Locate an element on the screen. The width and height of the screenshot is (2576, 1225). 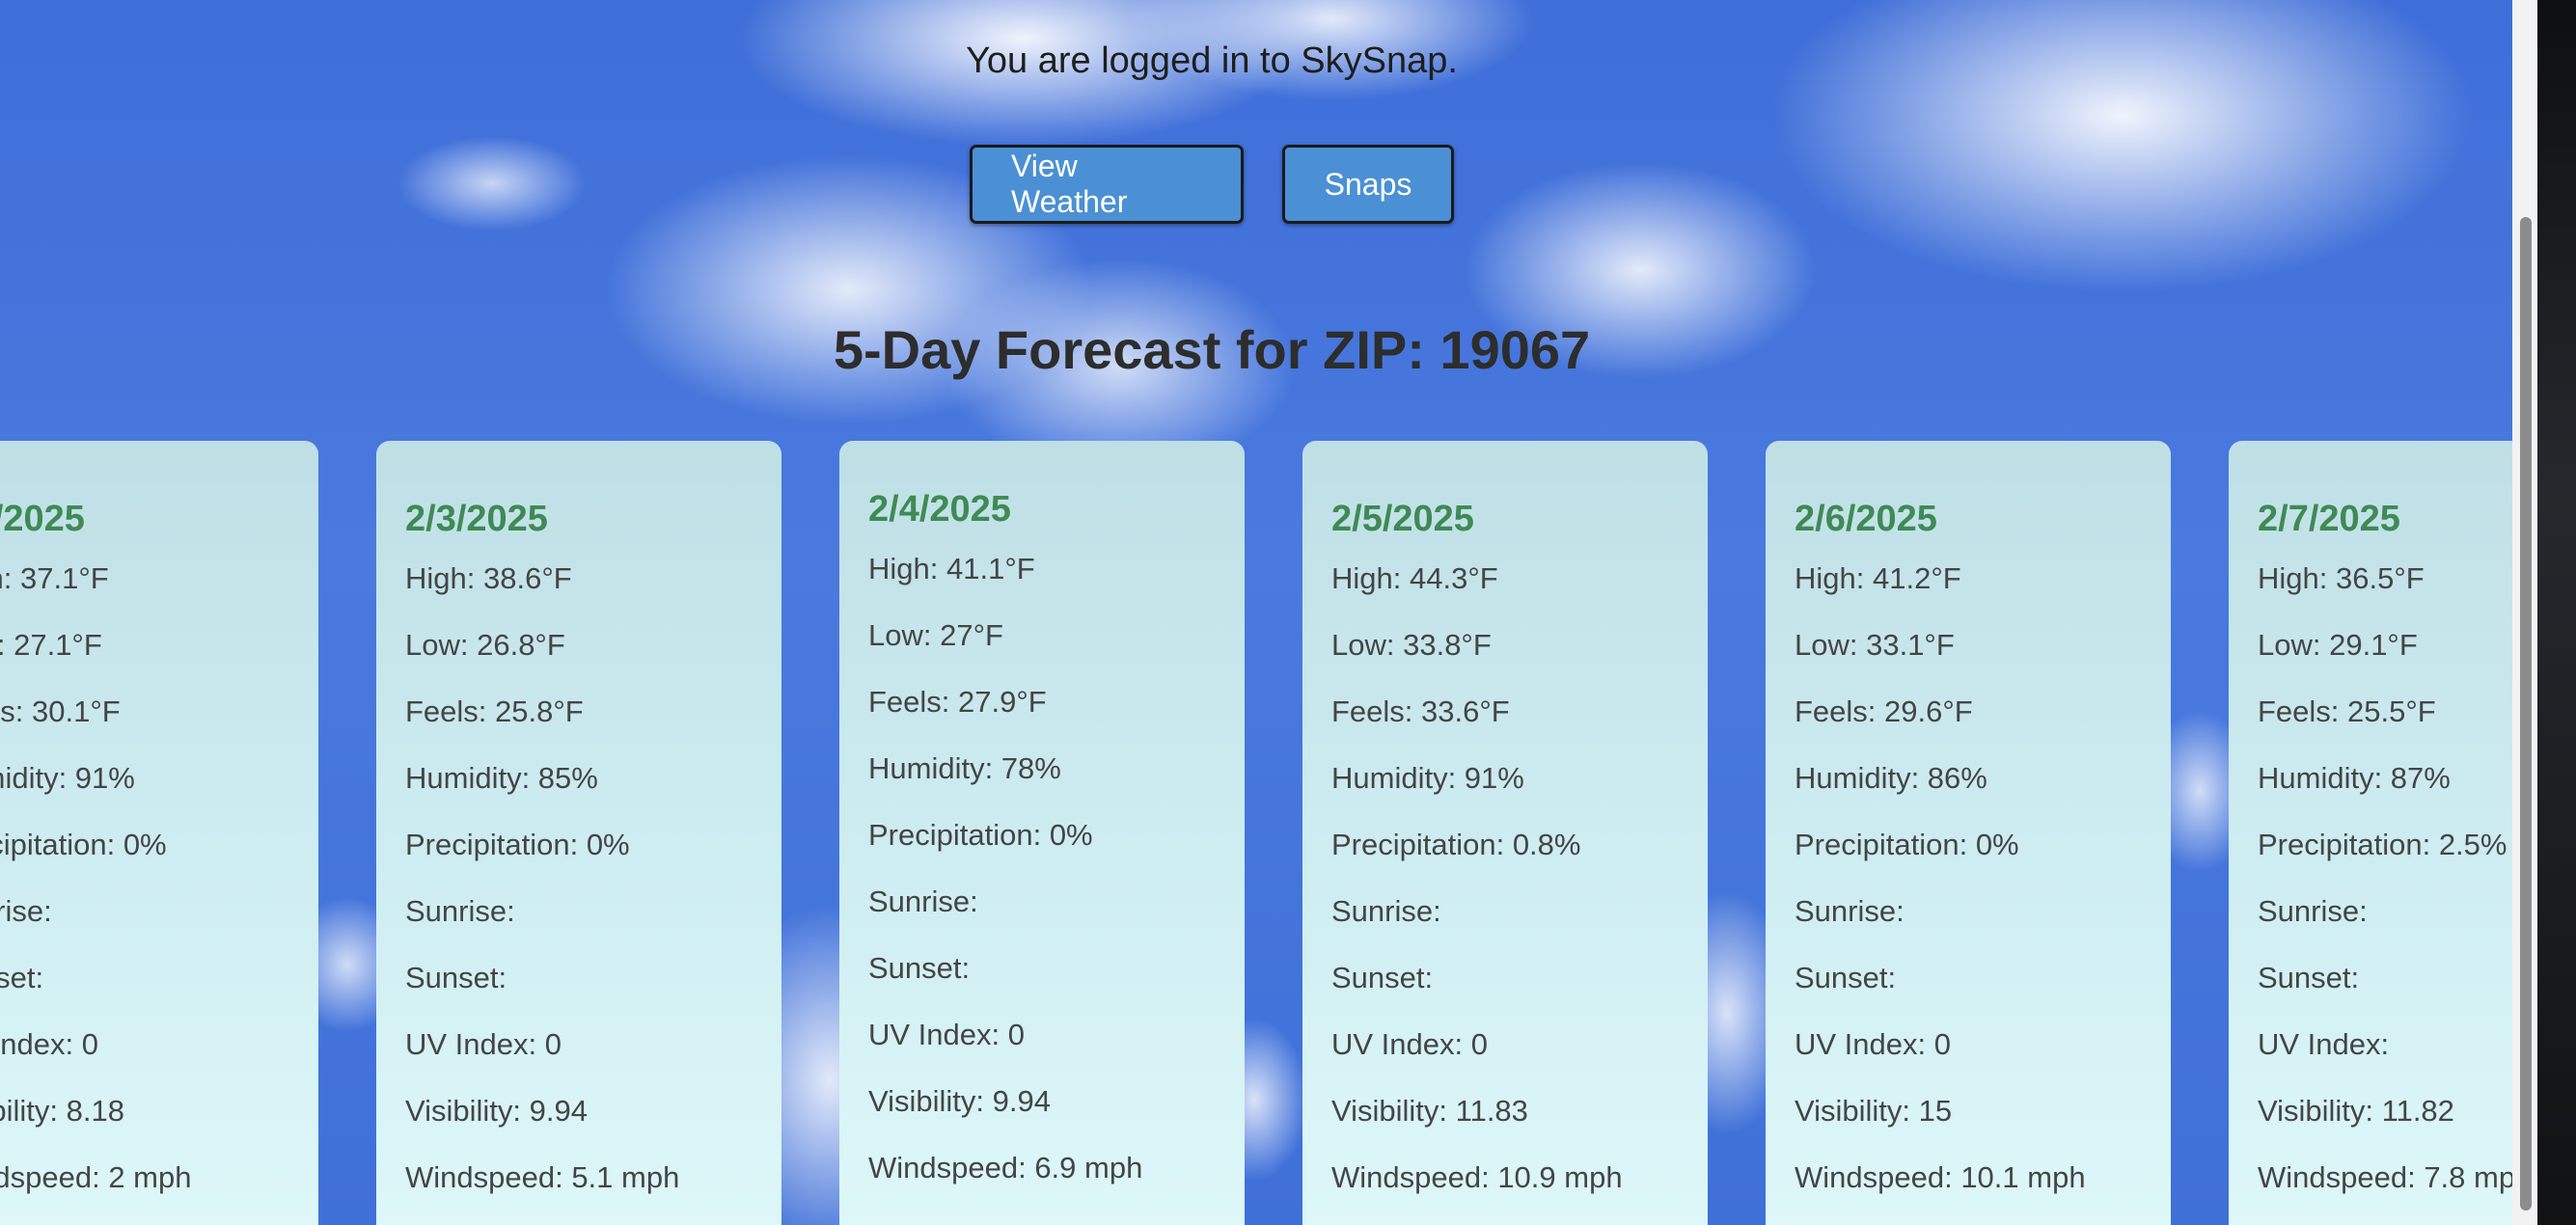
card-feels: Feels: 25.5°F is located at coordinates (2347, 711).